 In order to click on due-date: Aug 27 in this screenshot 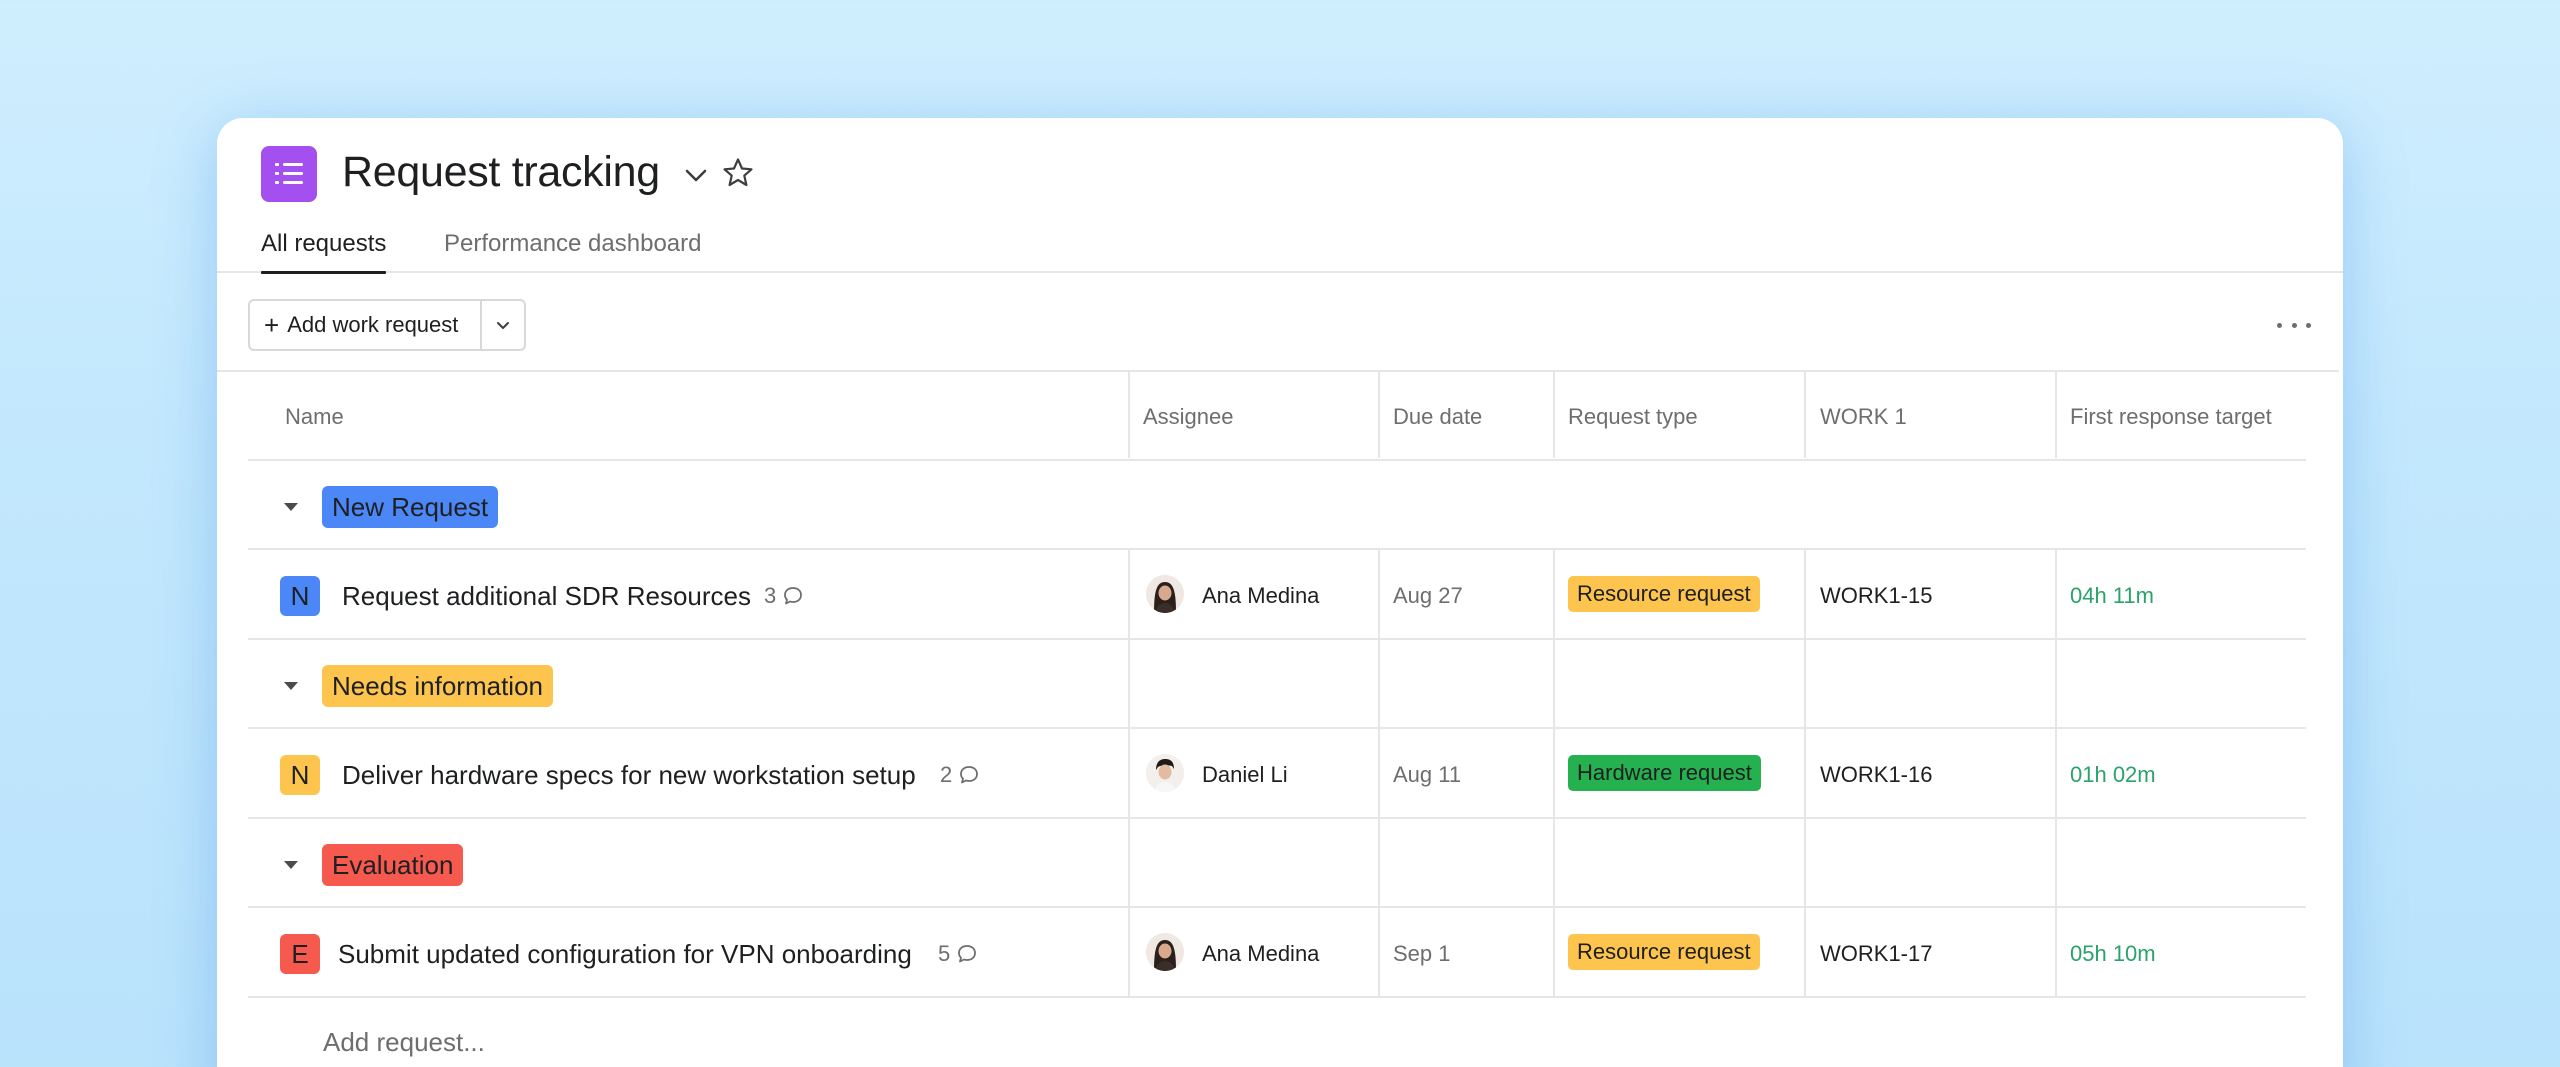, I will do `click(1428, 596)`.